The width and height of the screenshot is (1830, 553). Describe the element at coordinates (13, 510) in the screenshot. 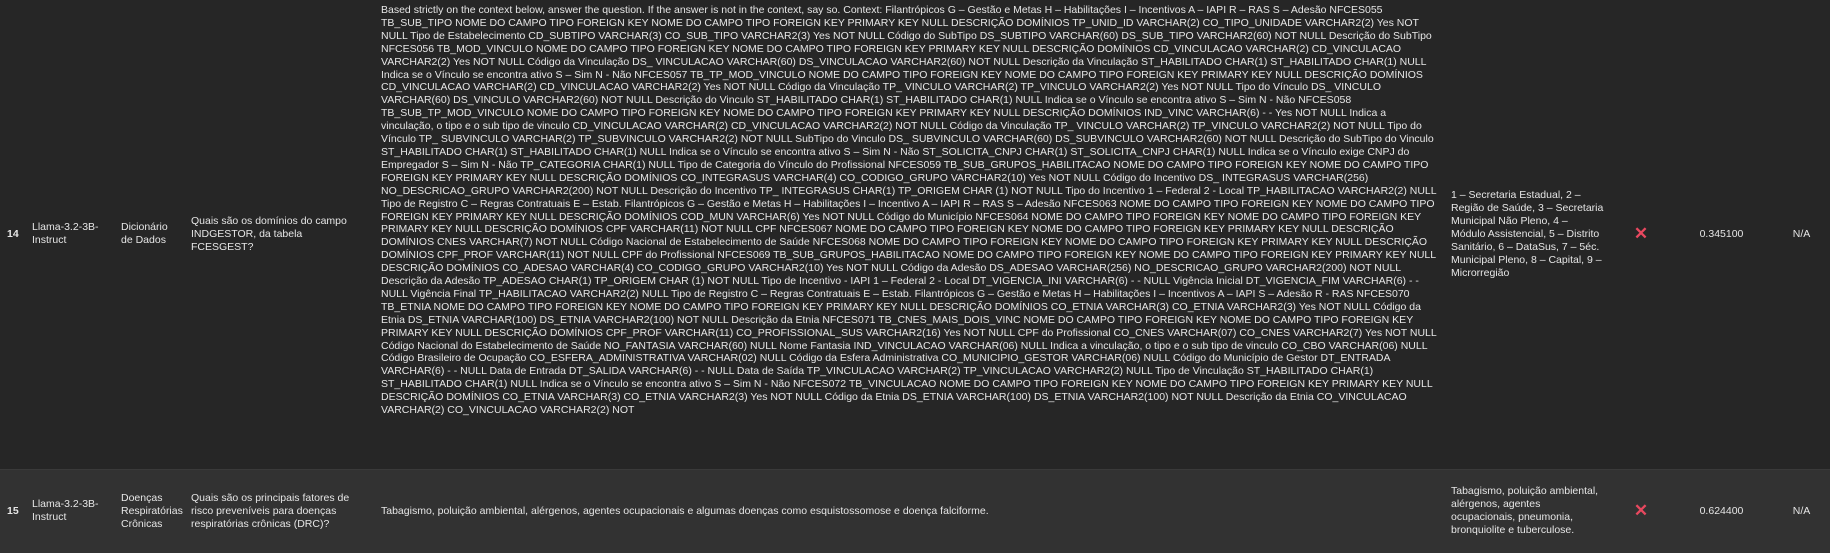

I see `row-index: 15` at that location.